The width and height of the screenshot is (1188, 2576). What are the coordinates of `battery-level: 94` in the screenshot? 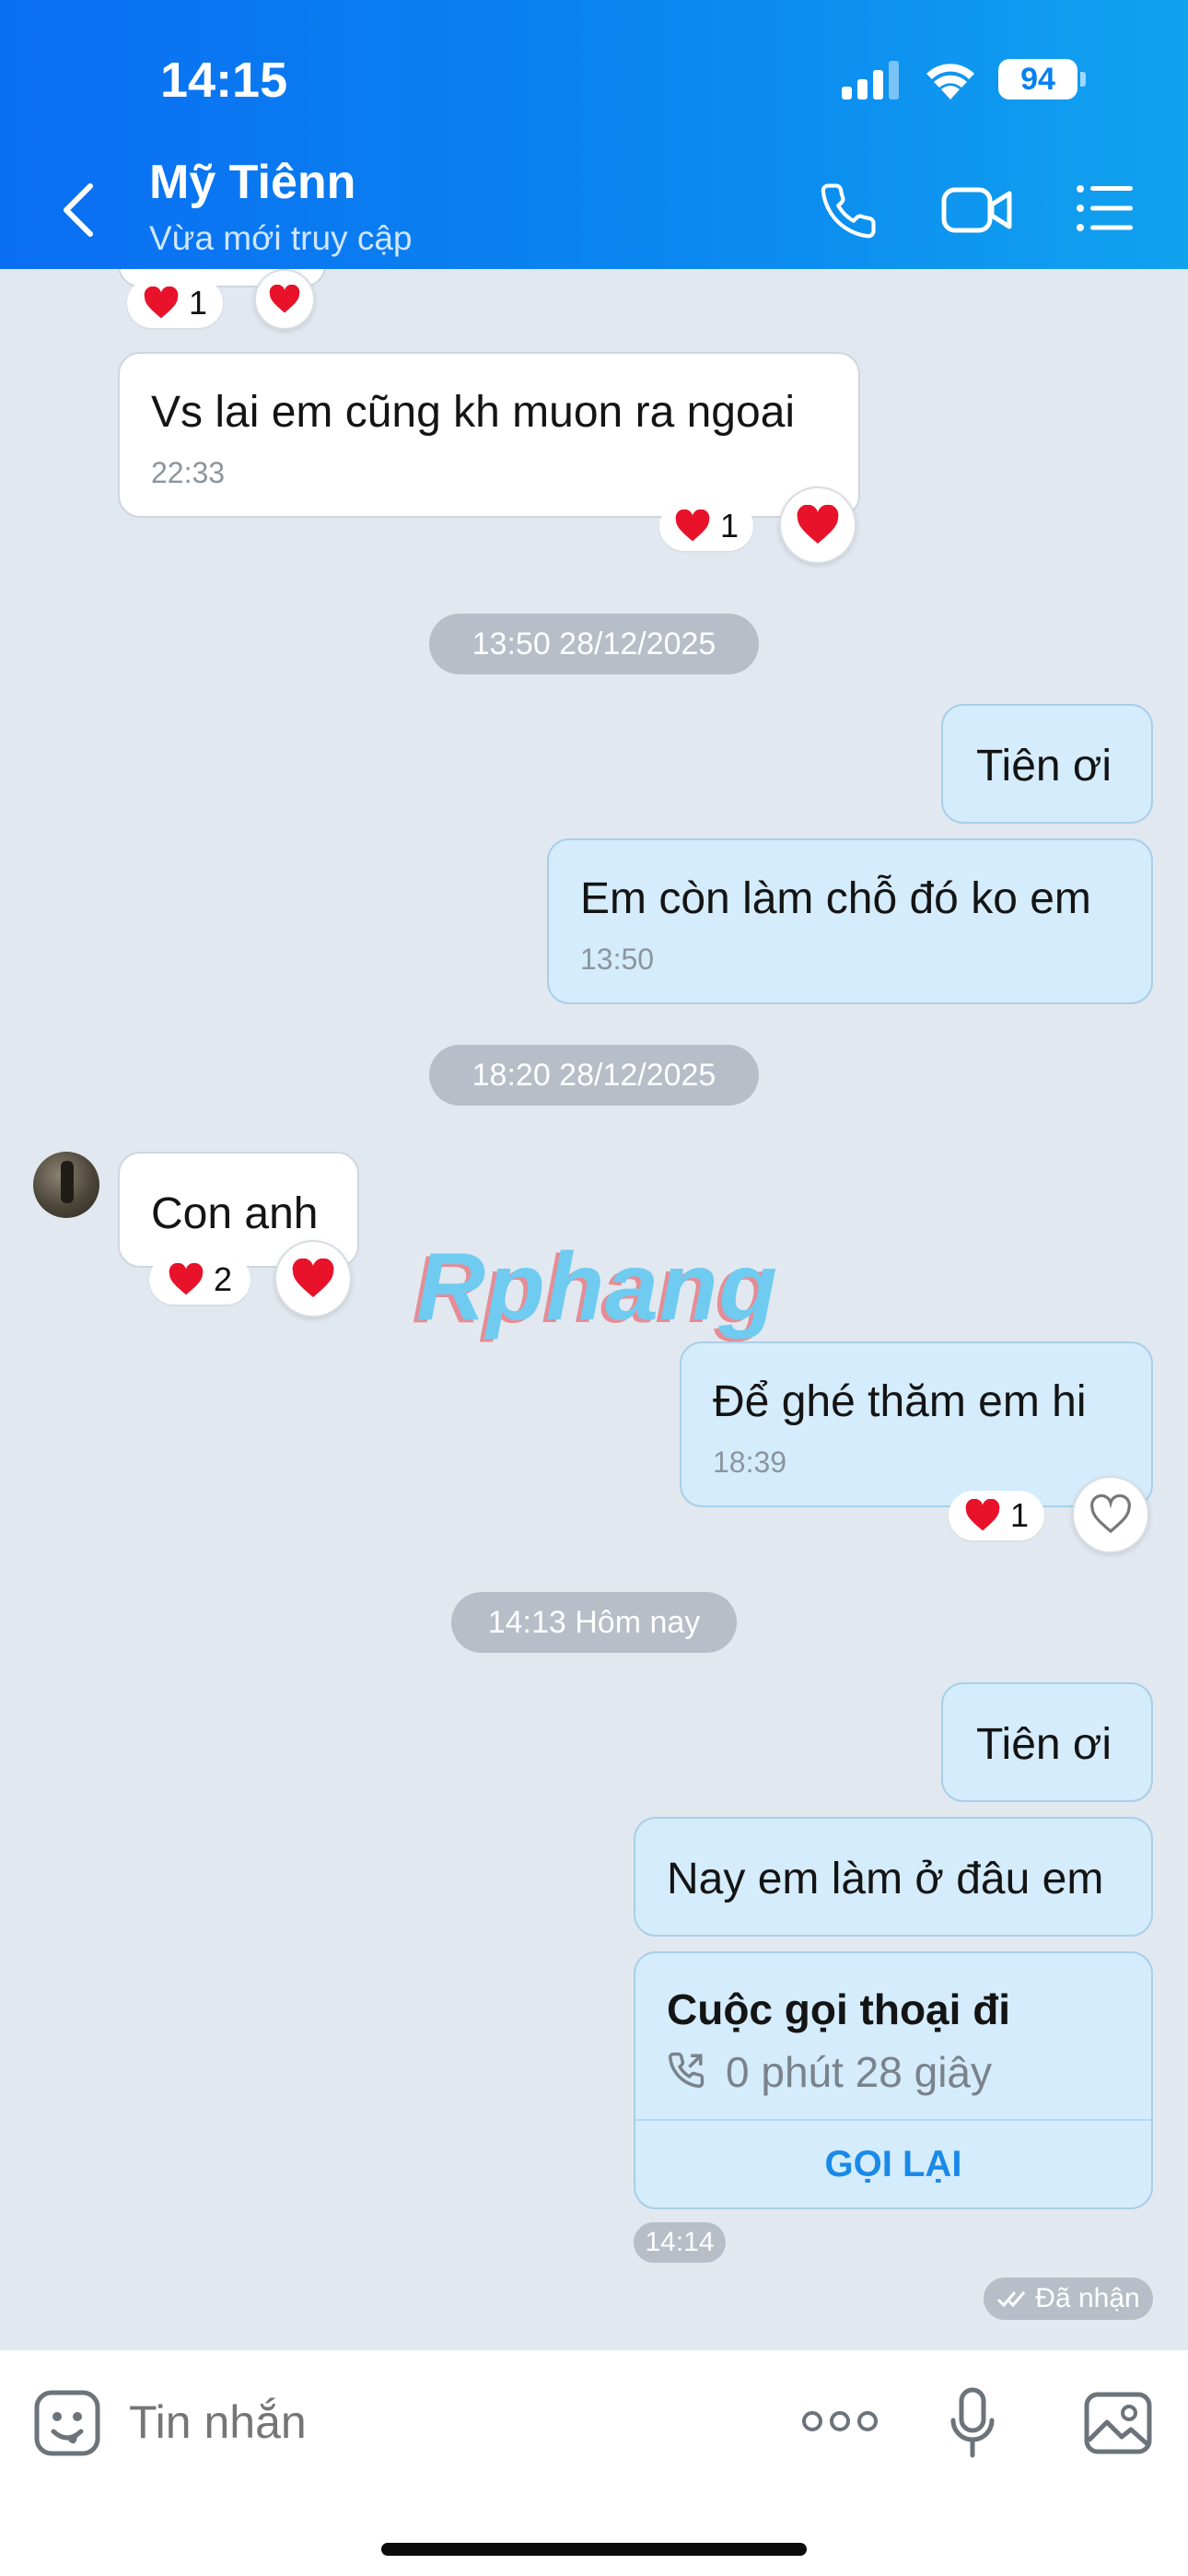 It's located at (1037, 79).